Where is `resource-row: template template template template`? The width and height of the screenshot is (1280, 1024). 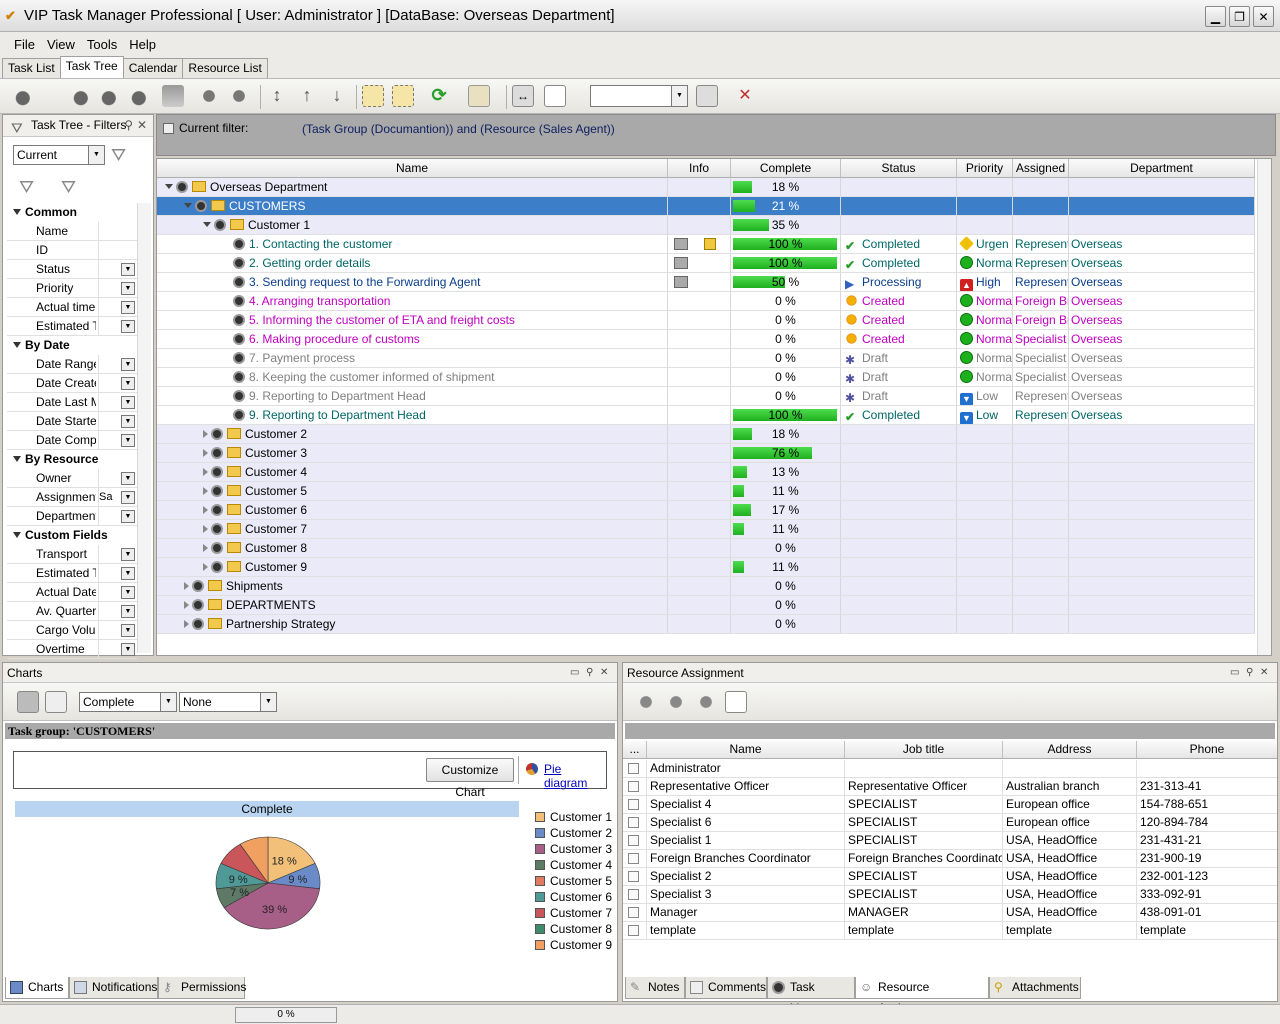
resource-row: template template template template is located at coordinates (950, 931).